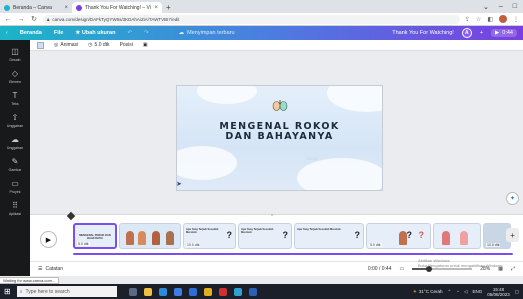 The width and height of the screenshot is (523, 299). I want to click on taskbar-search: ⌕ Type here to search, so click(66, 291).